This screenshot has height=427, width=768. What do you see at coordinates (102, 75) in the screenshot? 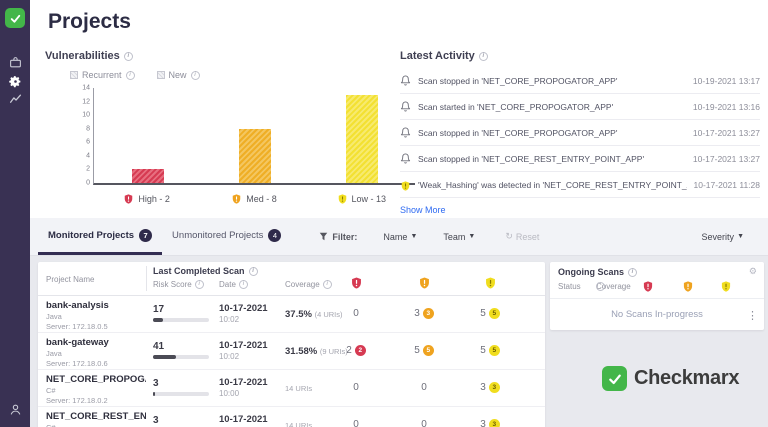
I see `legend-checkbox-recurrent: Recurrent i` at bounding box center [102, 75].